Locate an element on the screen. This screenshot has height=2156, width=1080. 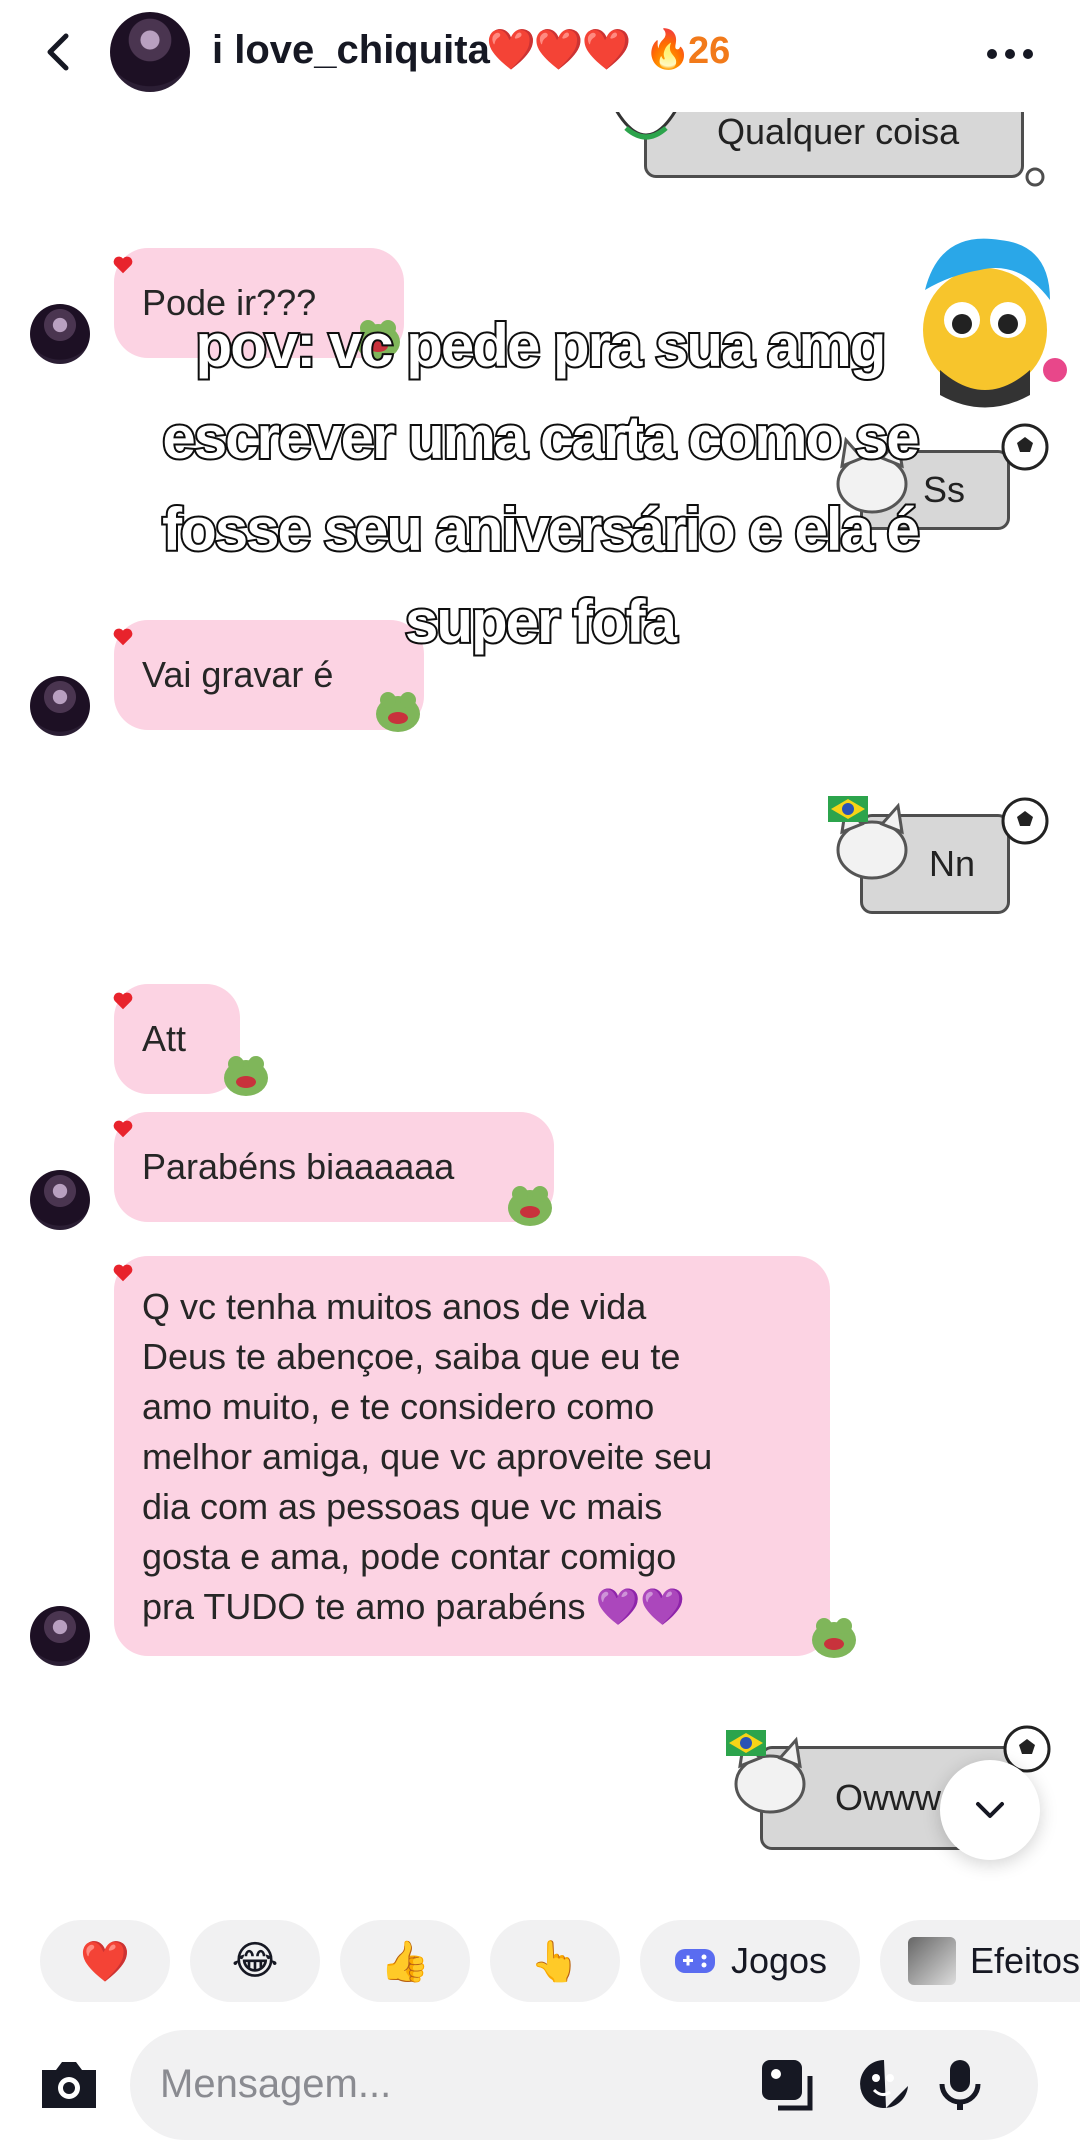
gallery-sticker-icon is located at coordinates (786, 2084).